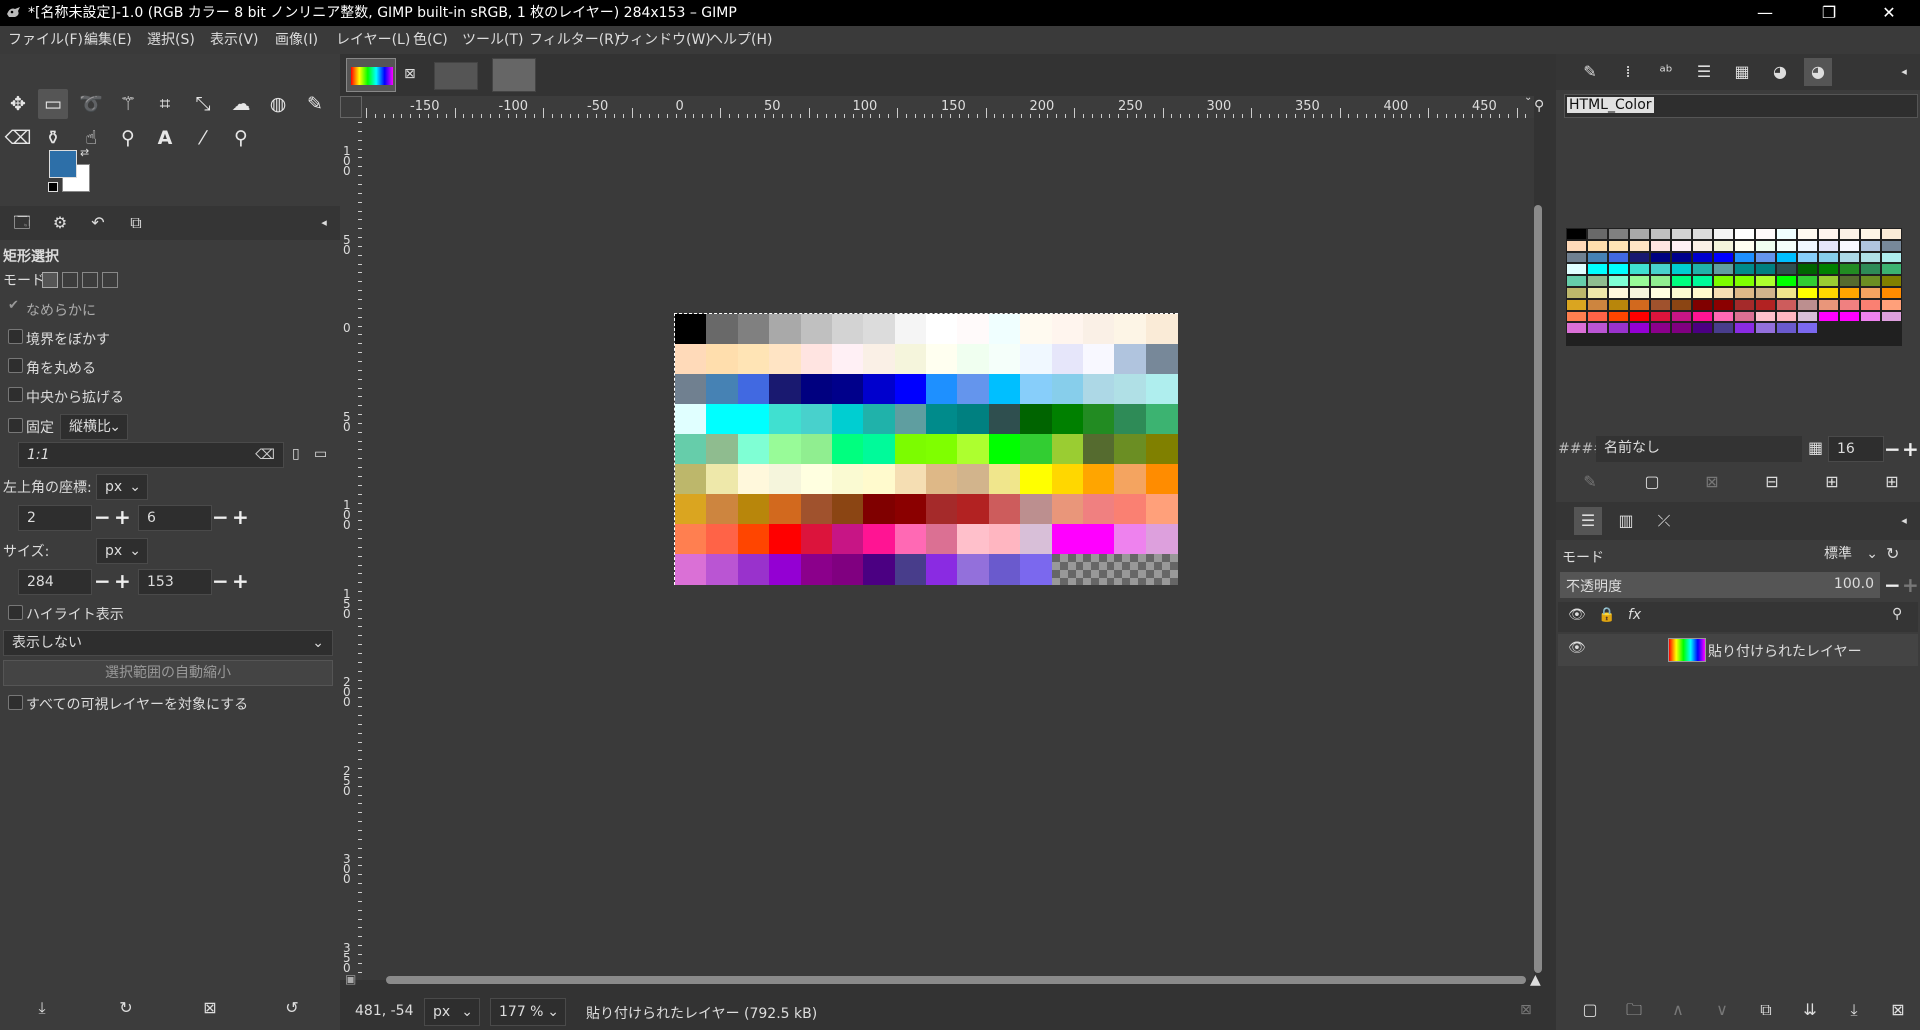  Describe the element at coordinates (1766, 1010) in the screenshot. I see `duplicate-layer-icon: ⧉` at that location.